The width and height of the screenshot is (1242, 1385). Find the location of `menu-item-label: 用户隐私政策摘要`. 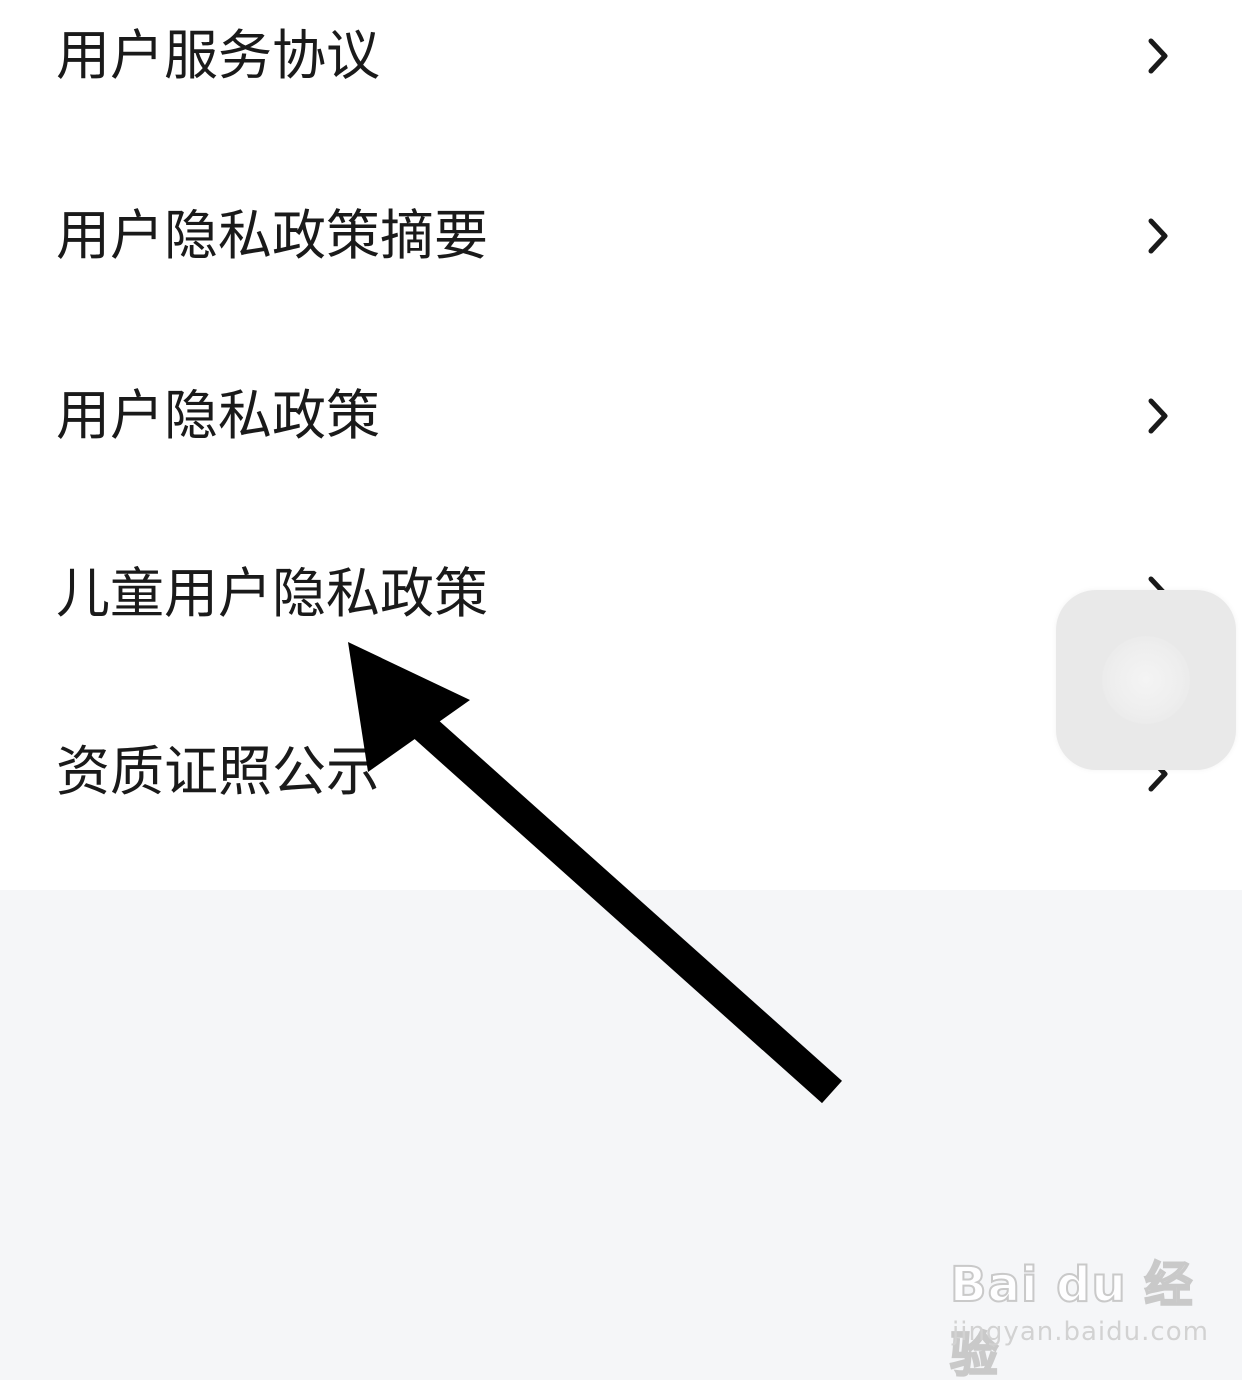

menu-item-label: 用户隐私政策摘要 is located at coordinates (272, 235).